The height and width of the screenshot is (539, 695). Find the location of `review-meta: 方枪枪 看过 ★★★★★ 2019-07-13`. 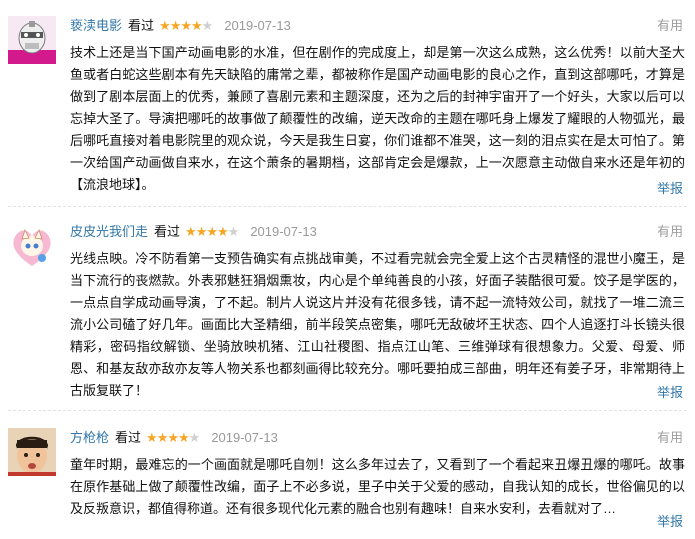

review-meta: 方枪枪 看过 ★★★★★ 2019-07-13 is located at coordinates (174, 438).